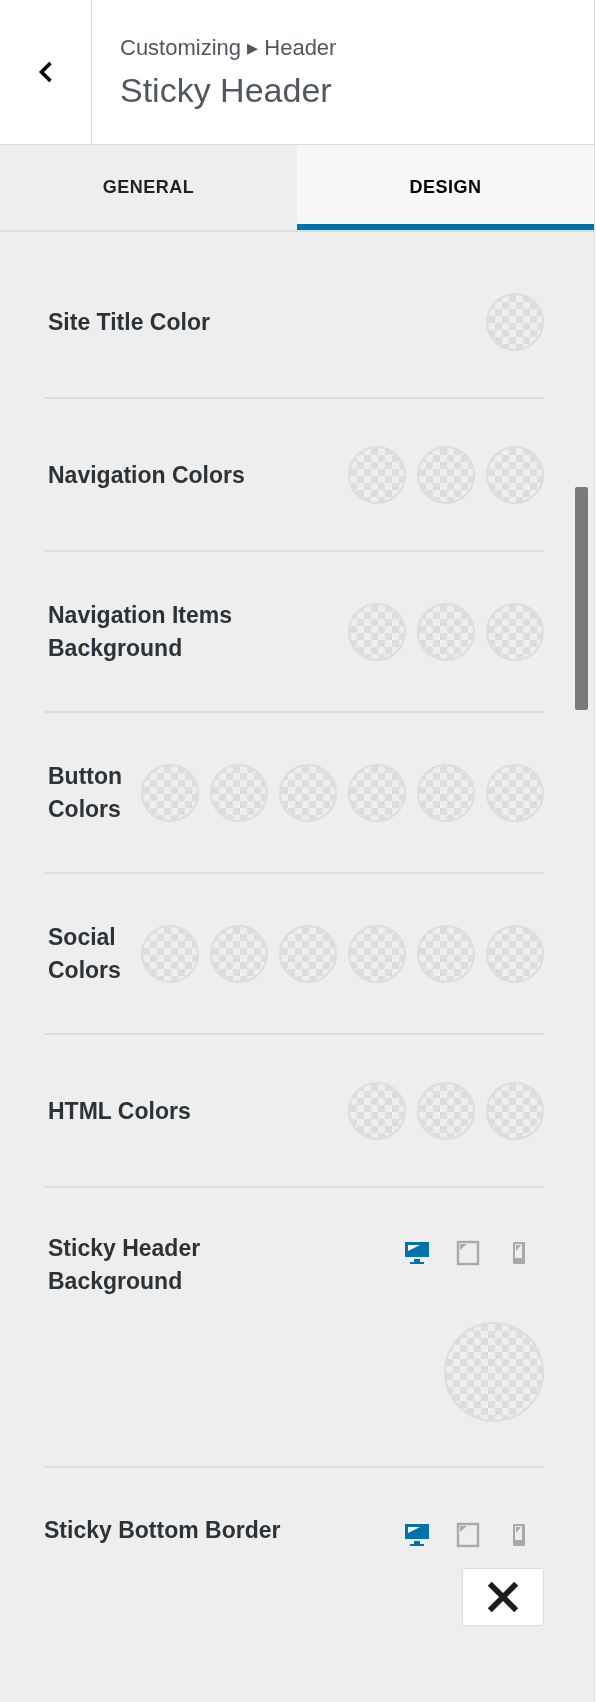  What do you see at coordinates (445, 187) in the screenshot?
I see `tab: DESIGN` at bounding box center [445, 187].